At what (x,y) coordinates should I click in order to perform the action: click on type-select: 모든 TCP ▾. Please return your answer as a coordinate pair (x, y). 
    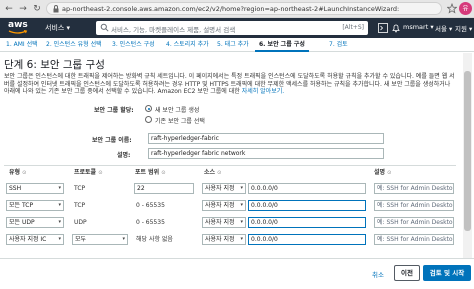
    Looking at the image, I should click on (35, 205).